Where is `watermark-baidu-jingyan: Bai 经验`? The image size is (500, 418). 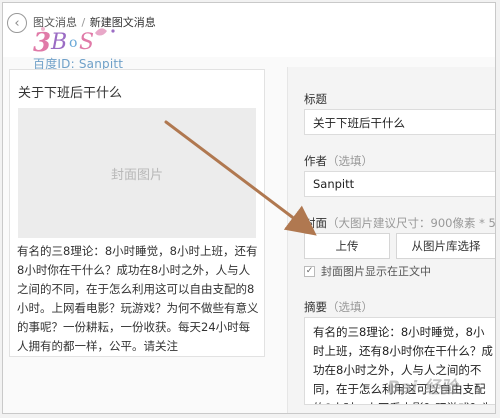
watermark-baidu-jingyan: Bai 经验 is located at coordinates (422, 388).